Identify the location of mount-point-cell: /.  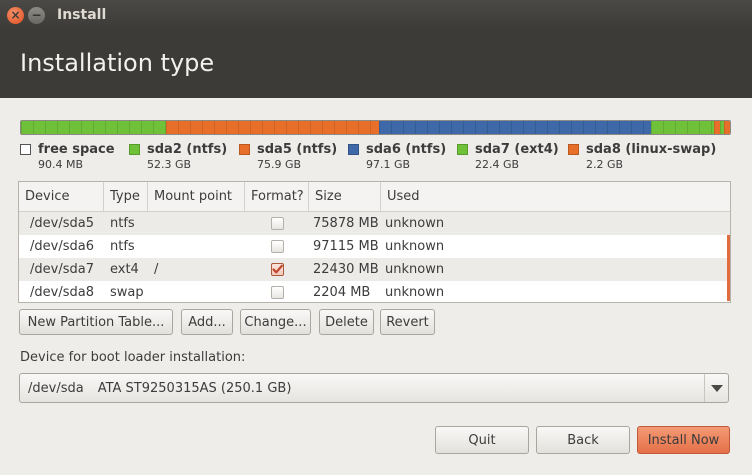
(156, 269).